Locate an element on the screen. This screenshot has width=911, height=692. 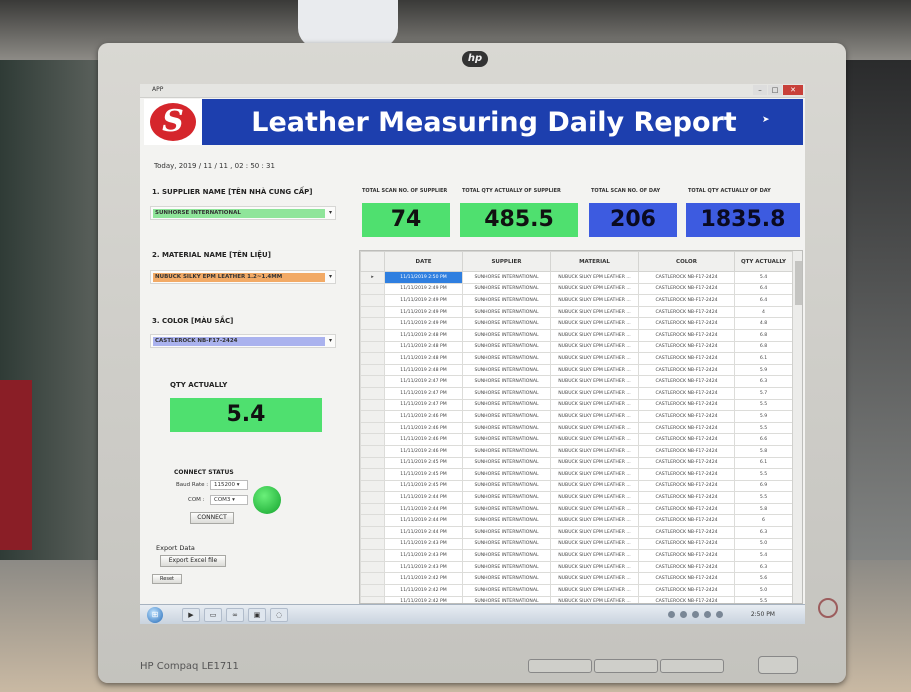
cell-qty: 6.4 is located at coordinates (763, 300).